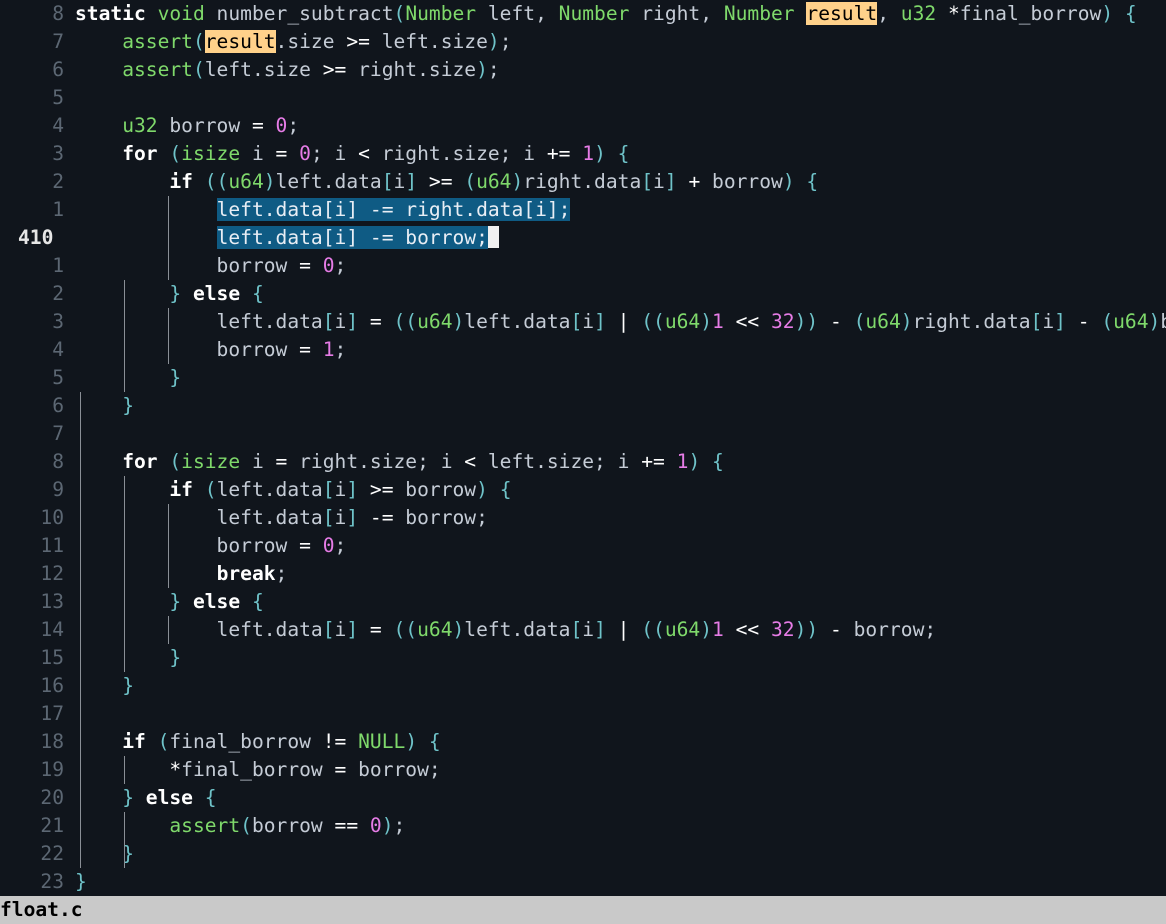 This screenshot has height=924, width=1166. What do you see at coordinates (281, 153) in the screenshot?
I see `code-token: =` at bounding box center [281, 153].